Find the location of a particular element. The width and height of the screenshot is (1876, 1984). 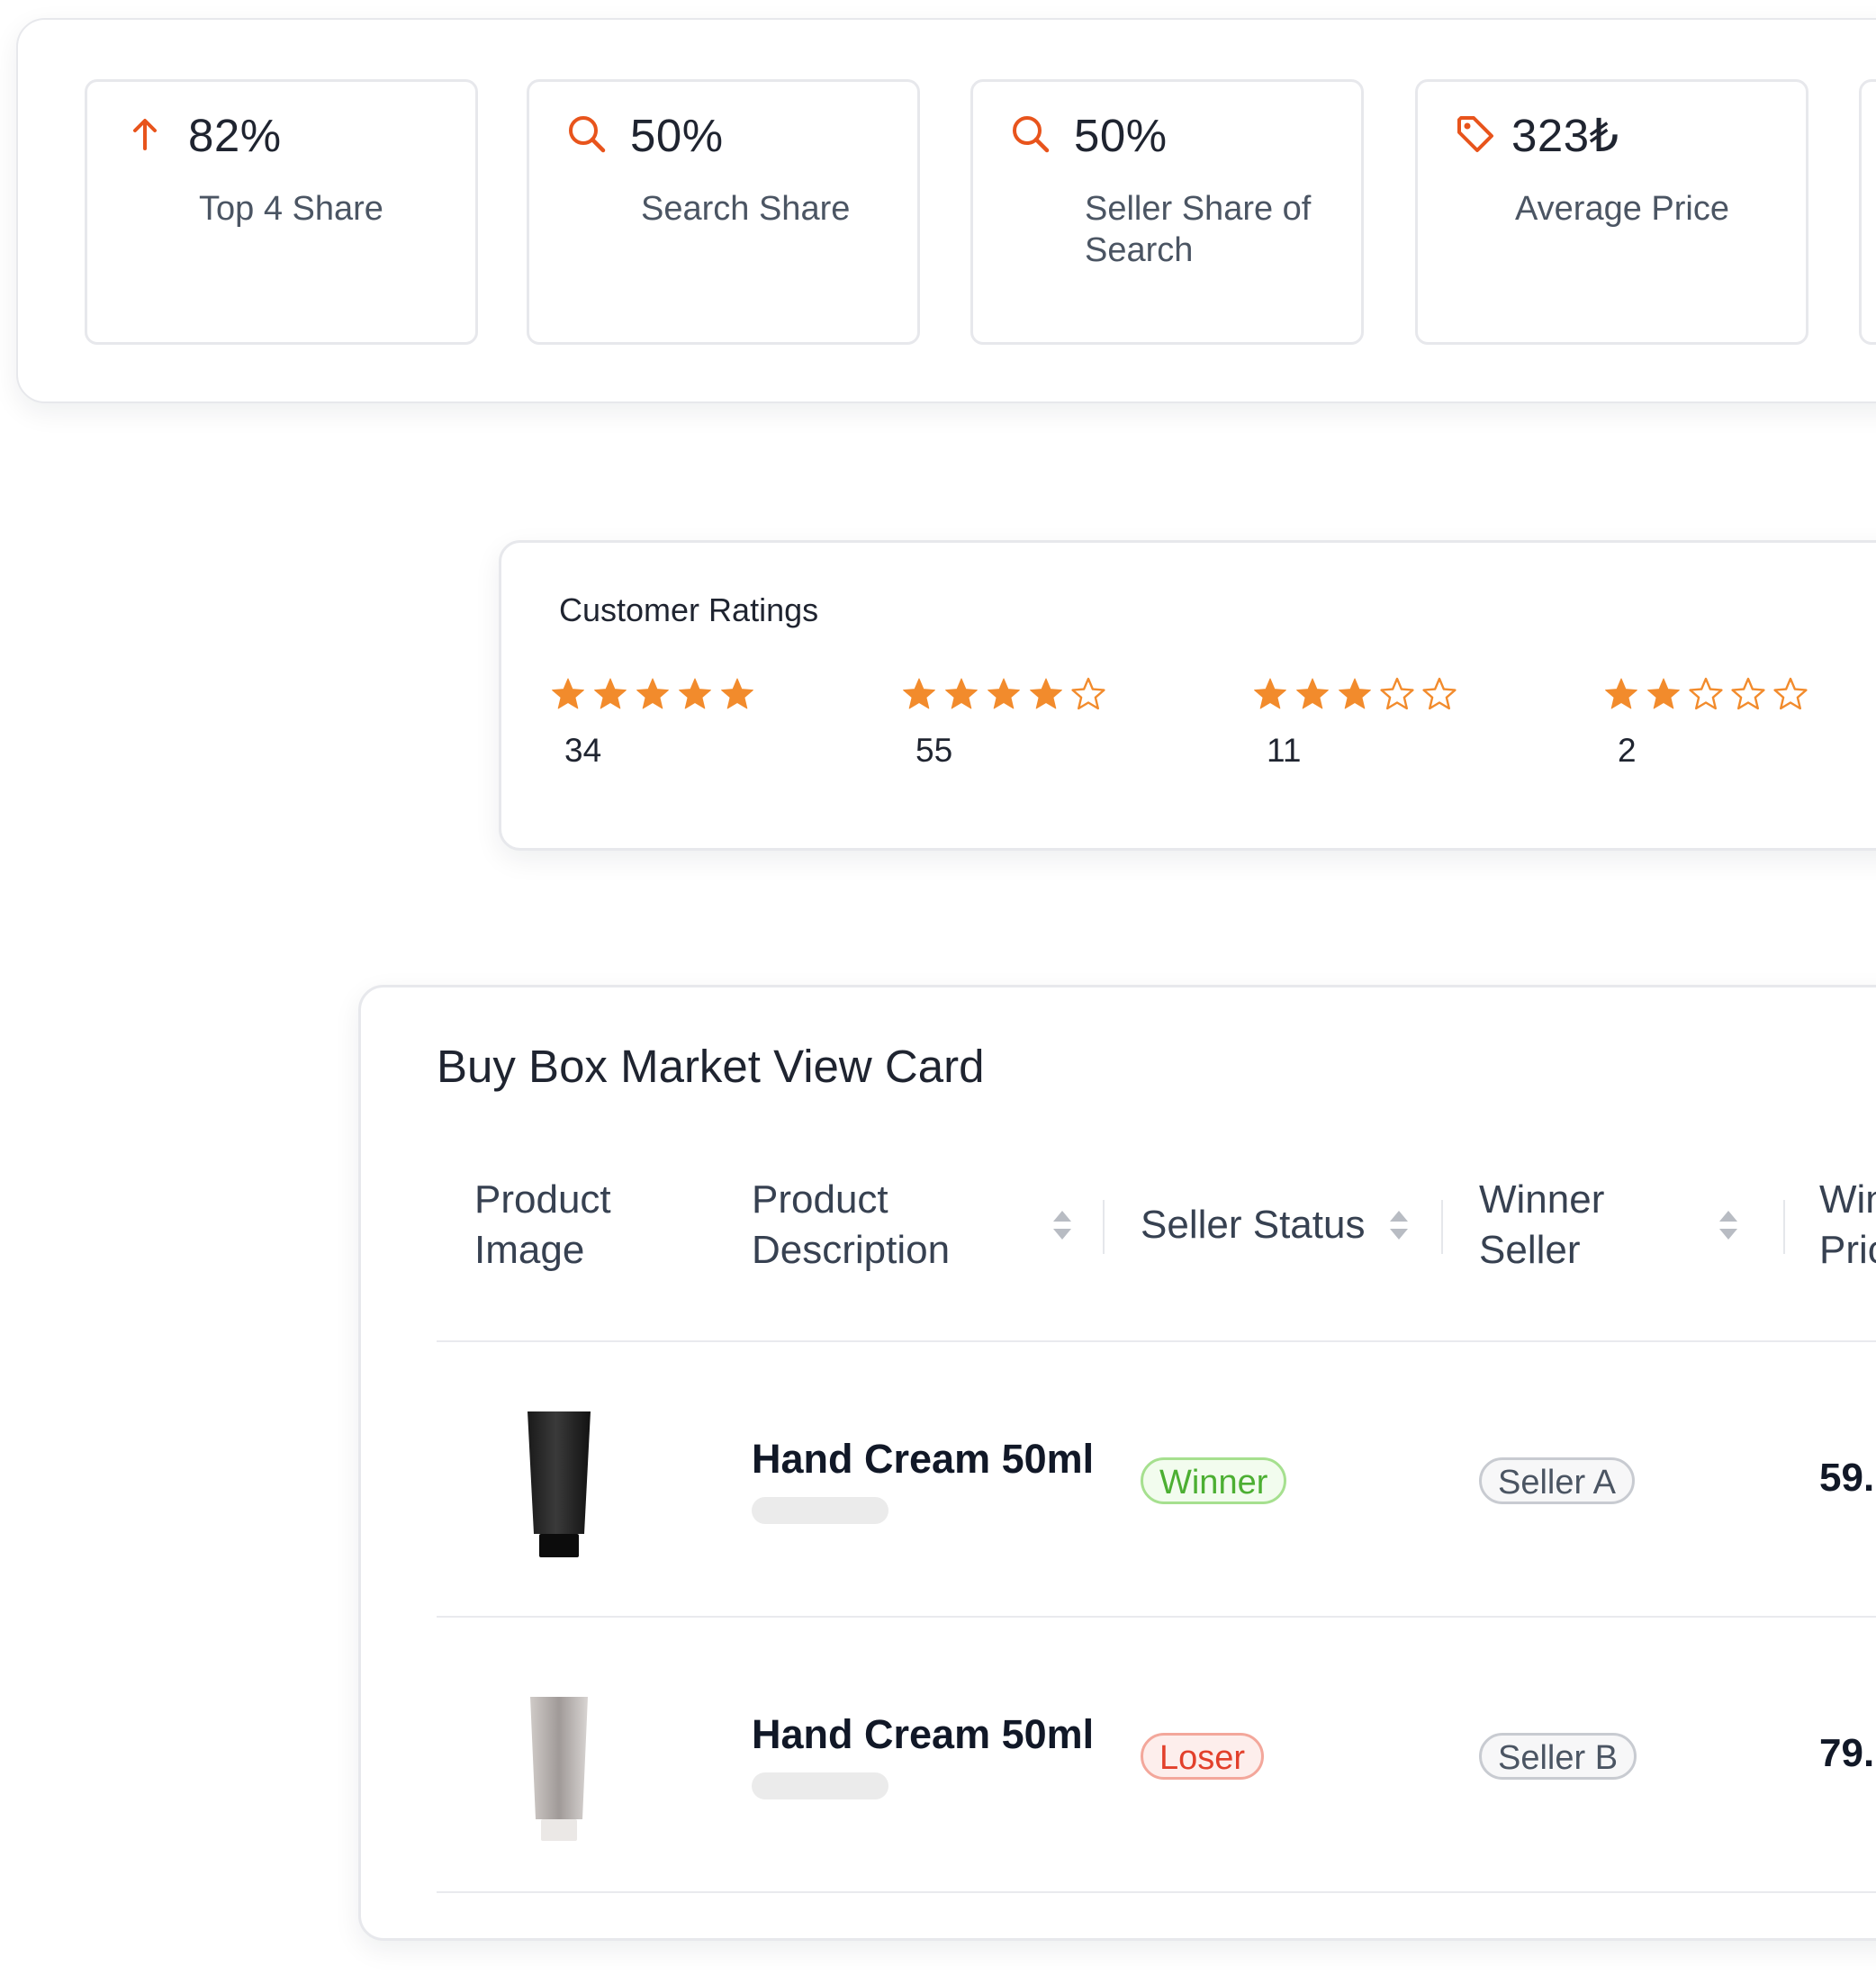

kpi-value: 82% is located at coordinates (235, 135).